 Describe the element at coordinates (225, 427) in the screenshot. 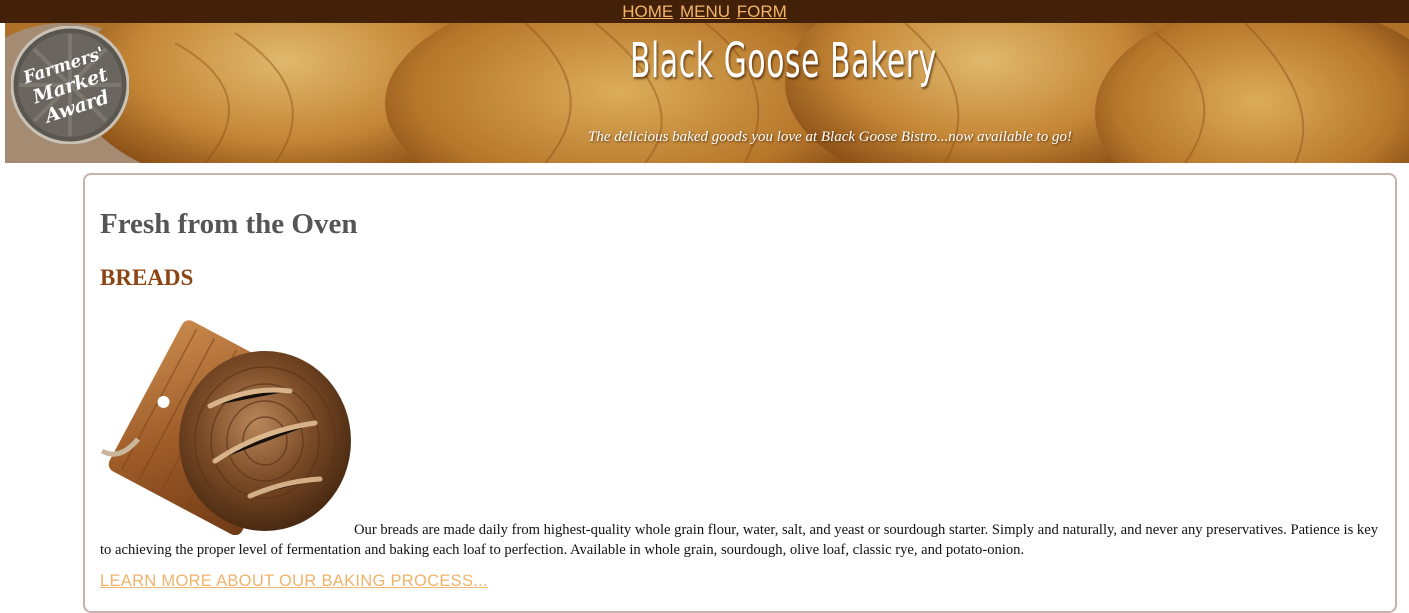

I see `bread-loaf-image` at that location.